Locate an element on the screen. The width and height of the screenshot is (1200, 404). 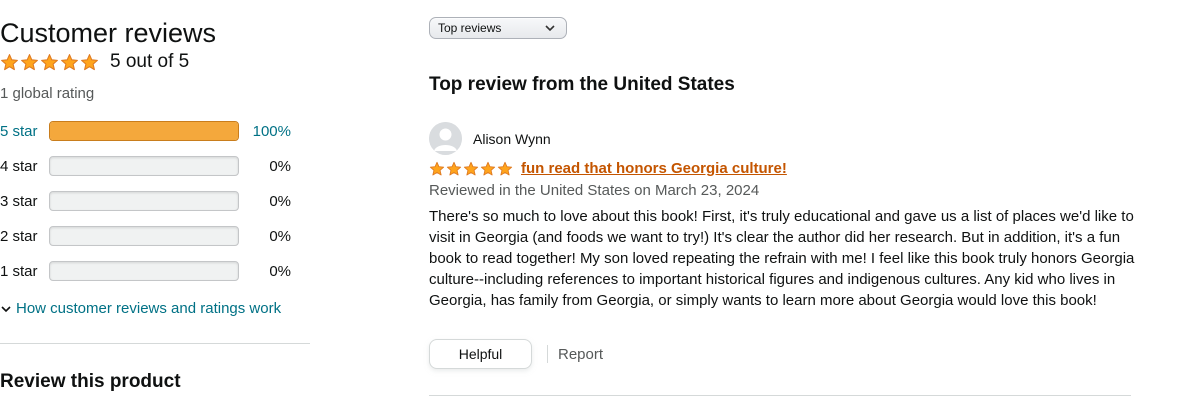
top-review-section-title: Top review from the United States is located at coordinates (582, 84).